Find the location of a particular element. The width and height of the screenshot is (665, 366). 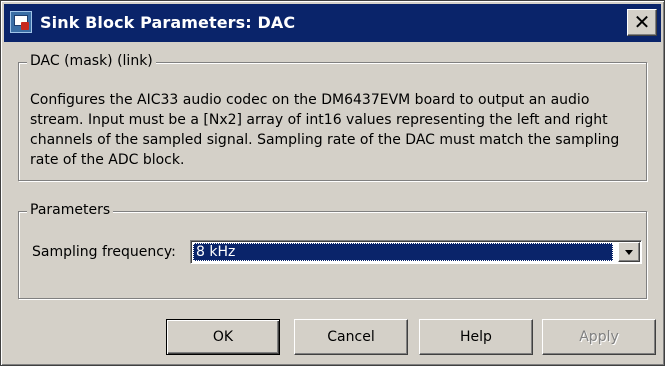

ok-button-label: OK is located at coordinates (223, 337).